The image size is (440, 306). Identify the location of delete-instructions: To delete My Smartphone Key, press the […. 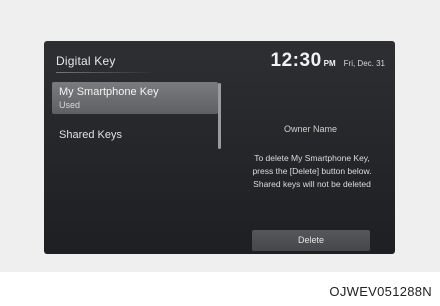
(312, 171).